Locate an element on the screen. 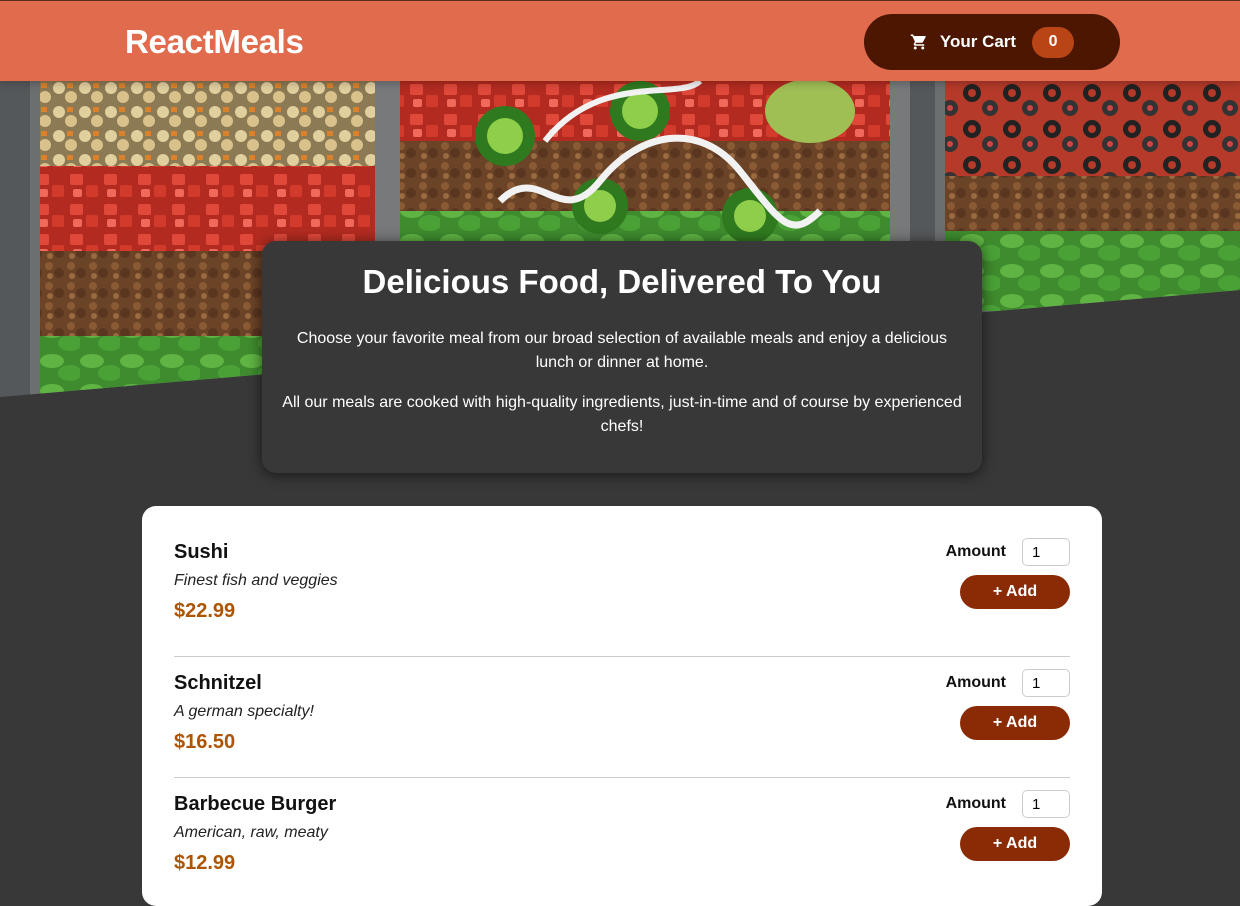 This screenshot has height=906, width=1240. meal-price: $12.99 is located at coordinates (205, 863).